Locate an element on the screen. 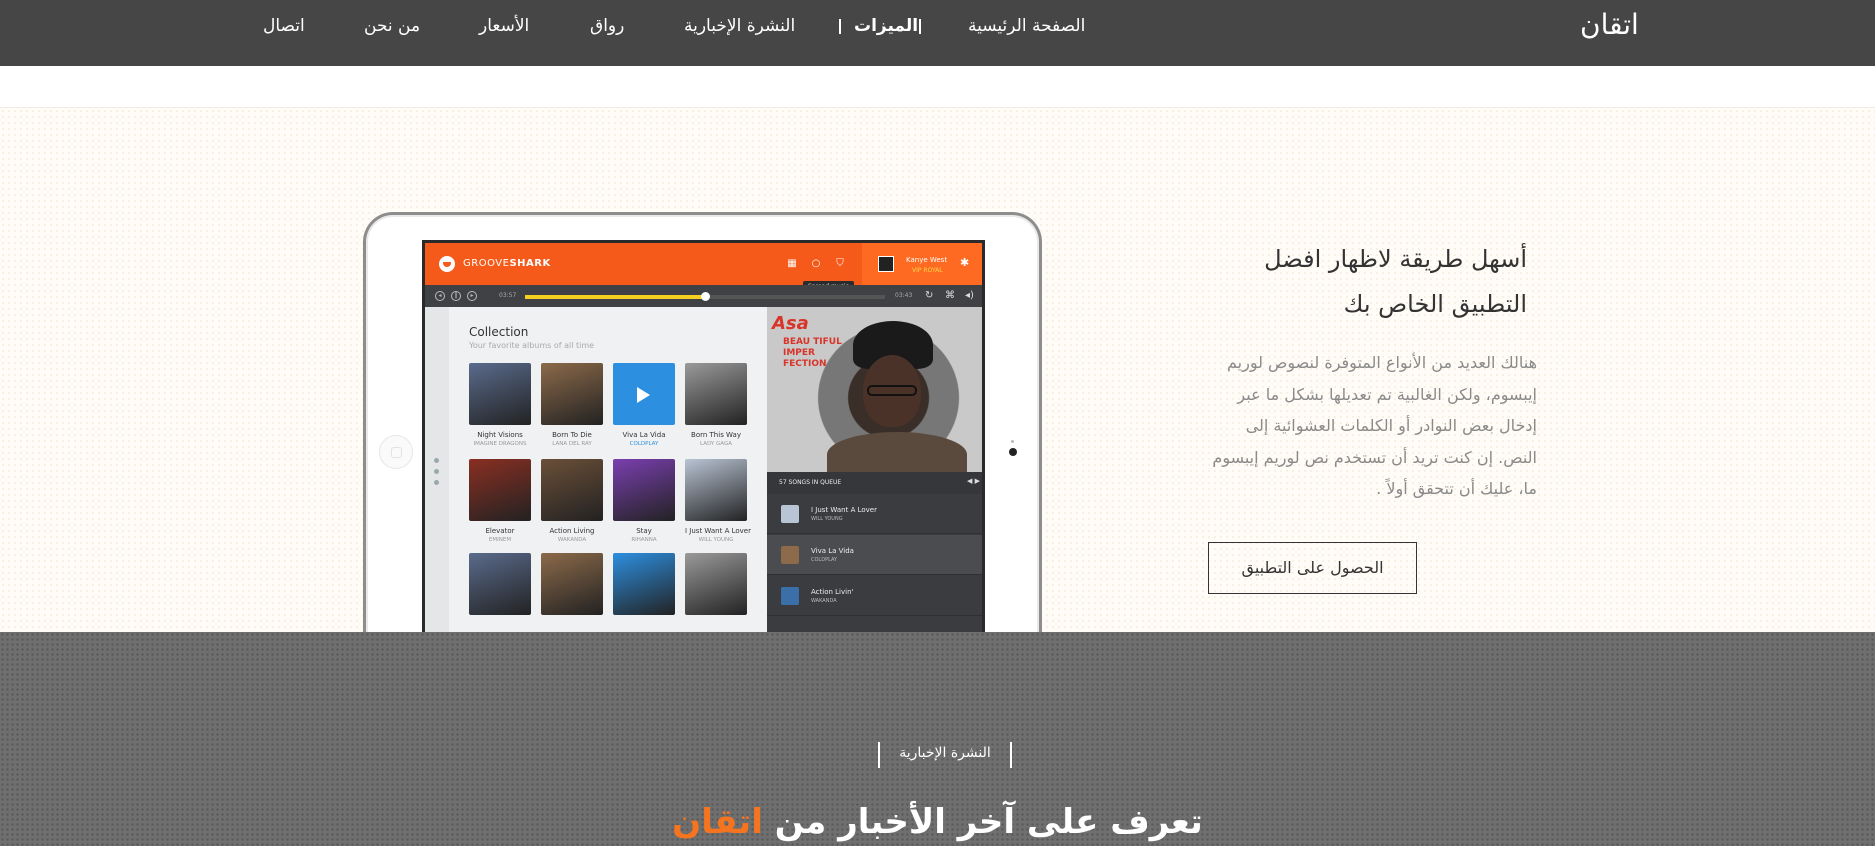 This screenshot has height=846, width=1875. album-card: Born To Die LANA DEL RAY is located at coordinates (572, 405).